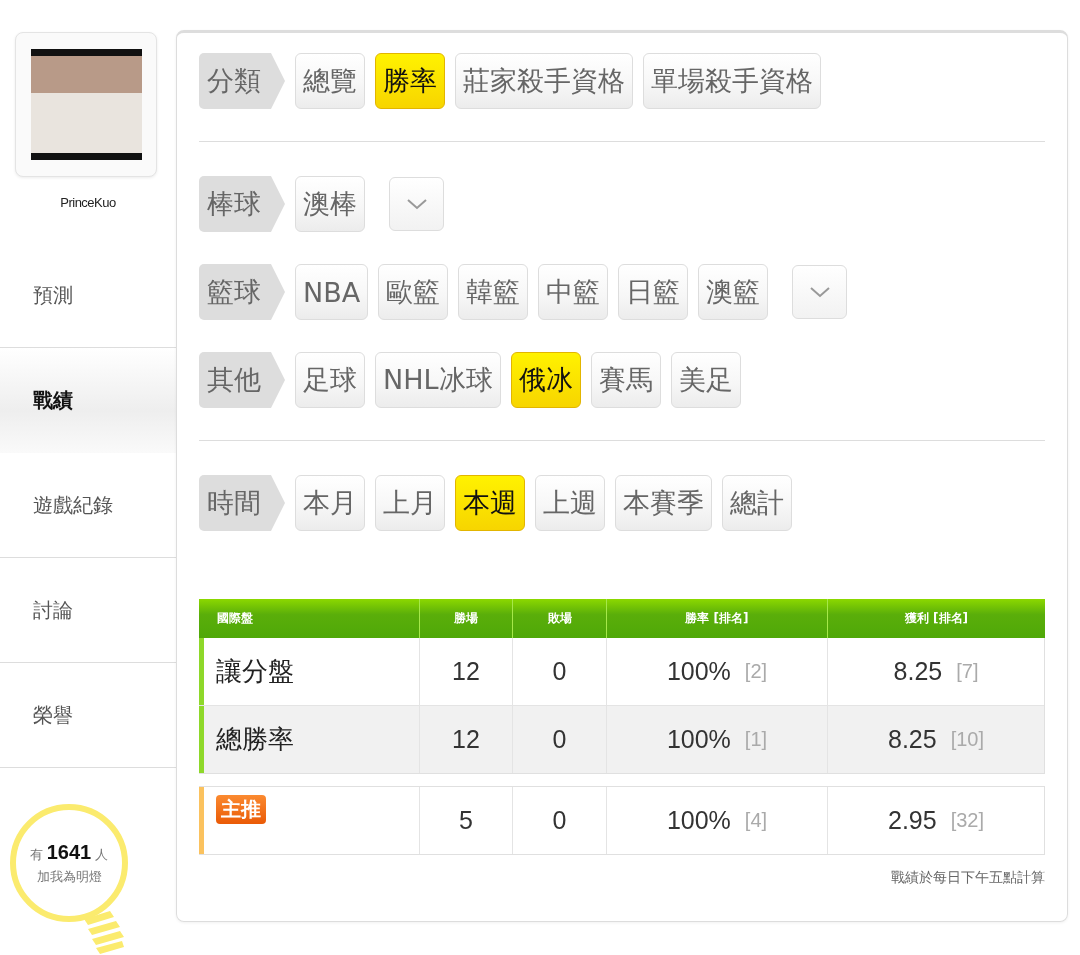  Describe the element at coordinates (330, 204) in the screenshot. I see `filter-option: 澳棒` at that location.